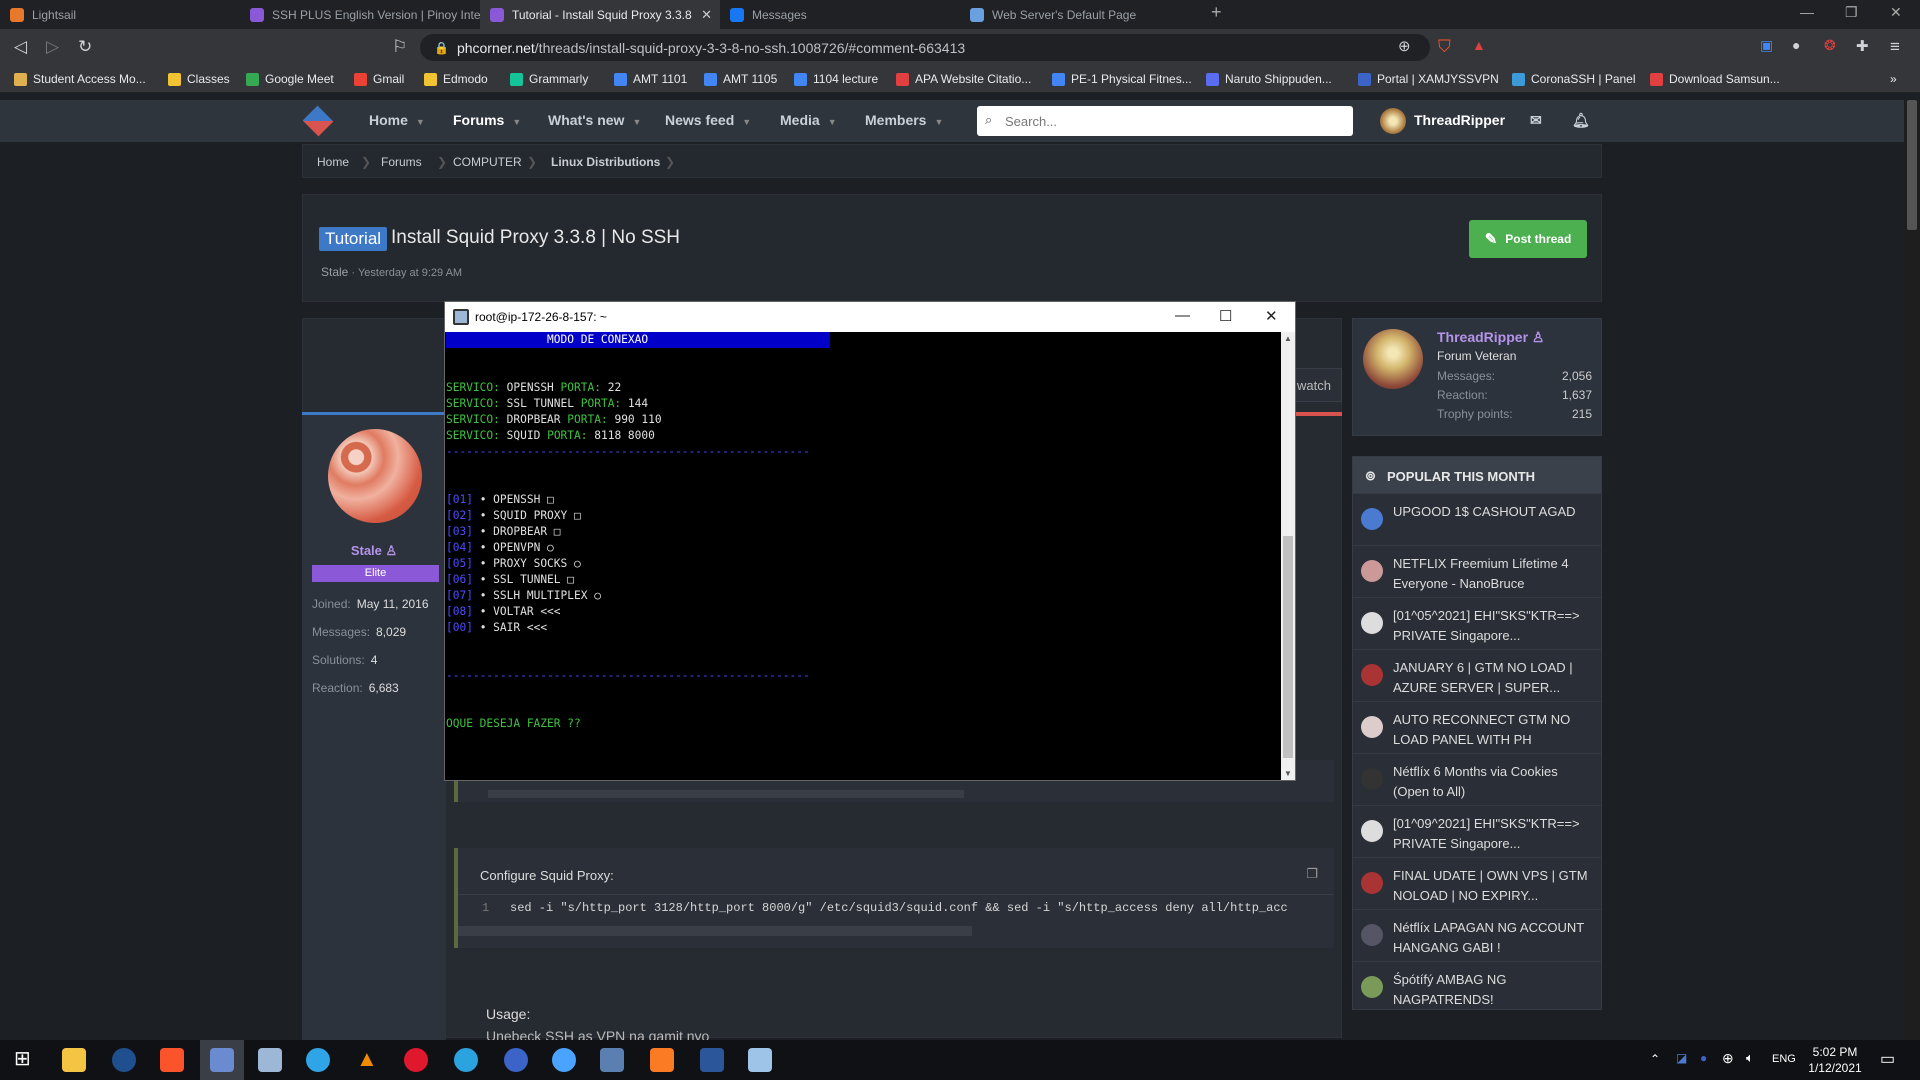 Image resolution: width=1920 pixels, height=1080 pixels. I want to click on site-logo-icon, so click(318, 121).